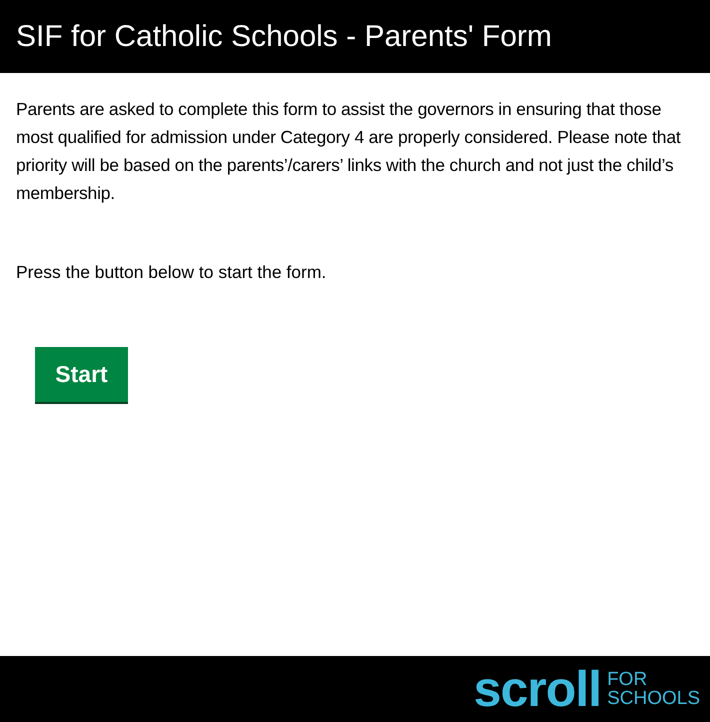  I want to click on logo-word: scroll, so click(538, 689).